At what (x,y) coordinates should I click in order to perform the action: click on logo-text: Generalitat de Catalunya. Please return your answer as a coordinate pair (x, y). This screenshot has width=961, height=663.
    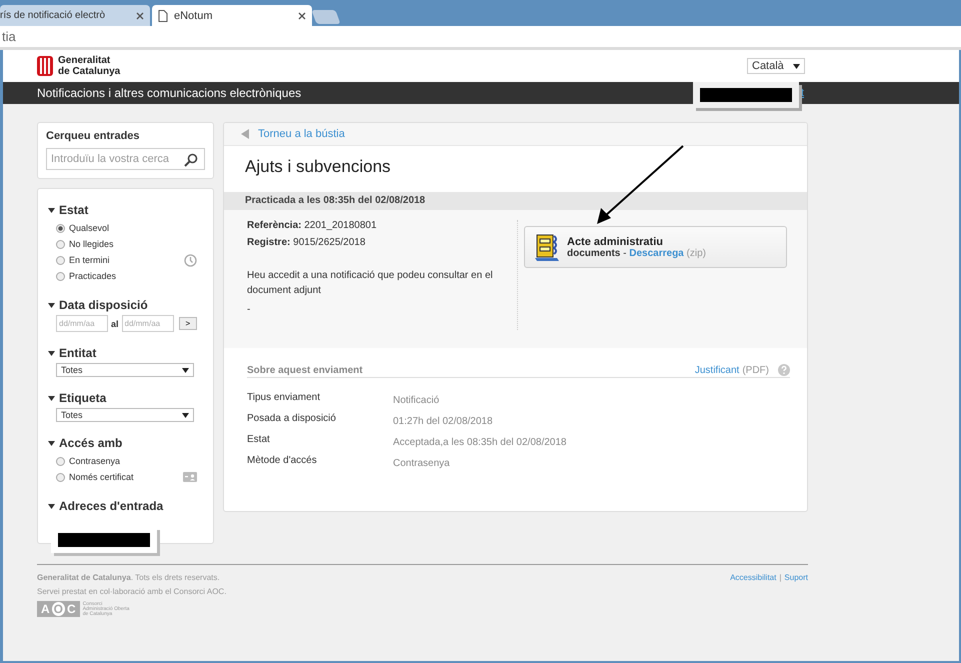
    Looking at the image, I should click on (89, 66).